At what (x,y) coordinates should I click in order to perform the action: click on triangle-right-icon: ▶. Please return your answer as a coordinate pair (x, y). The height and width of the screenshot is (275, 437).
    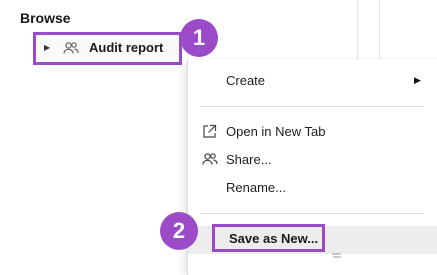
    Looking at the image, I should click on (47, 47).